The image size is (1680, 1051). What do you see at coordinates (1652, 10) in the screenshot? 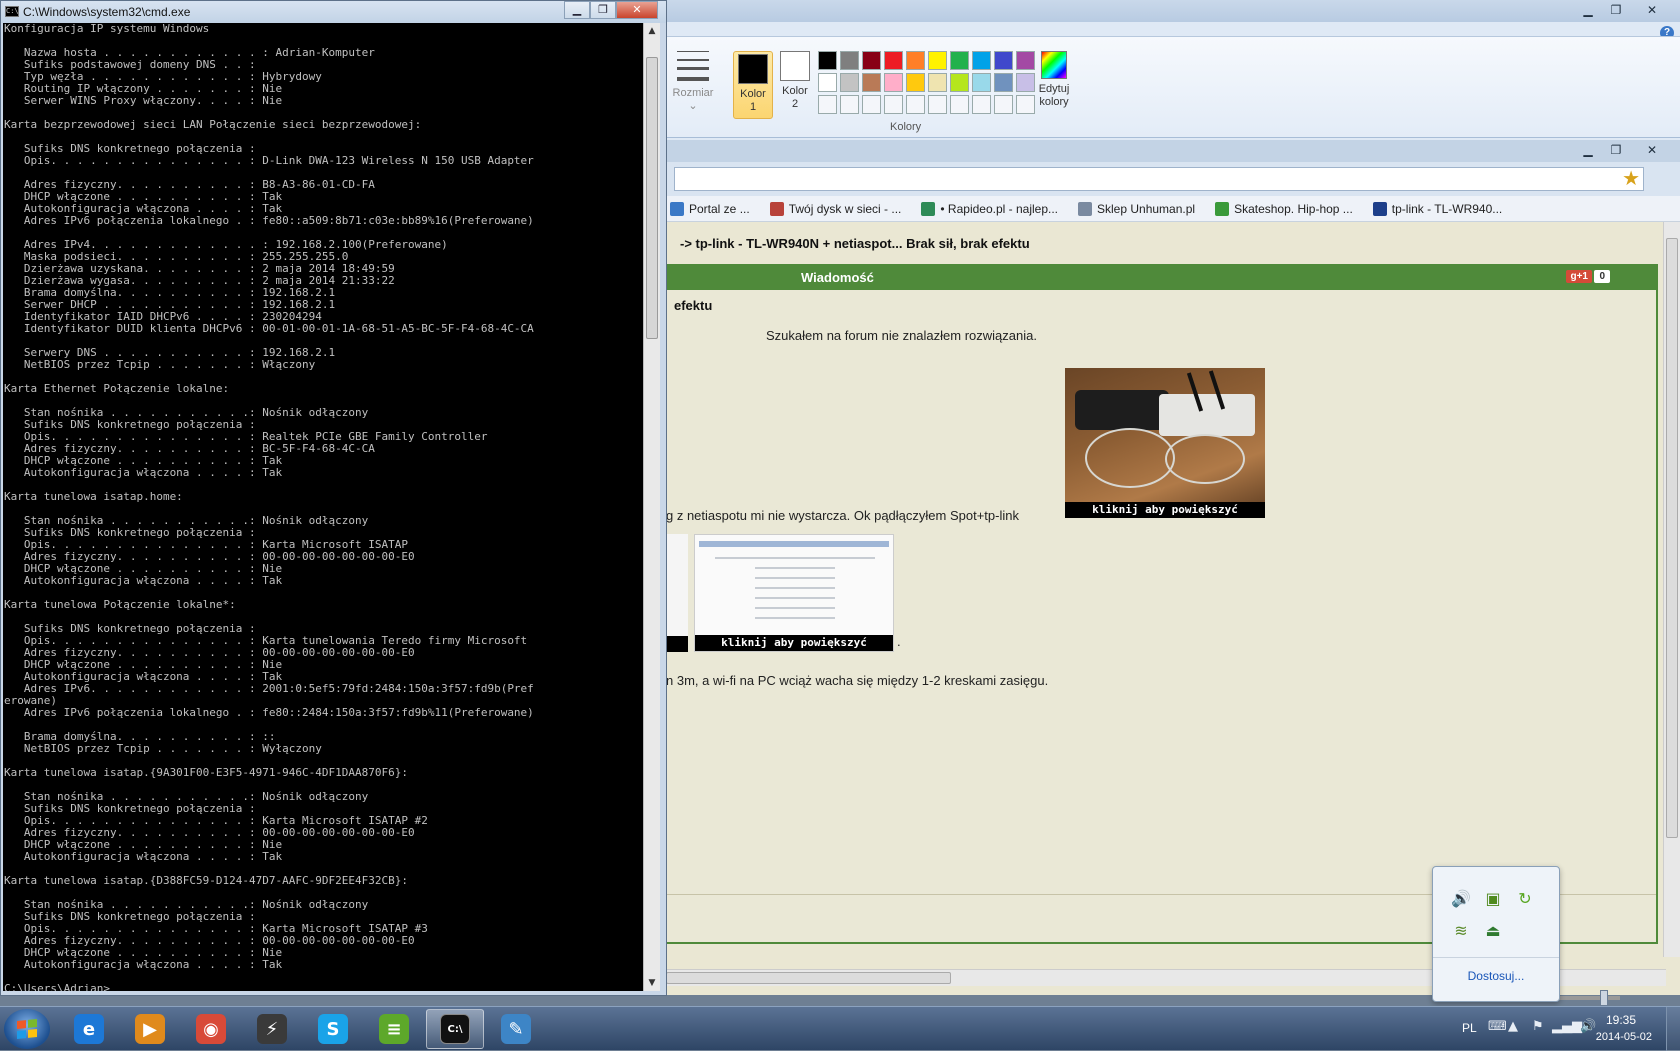
I see `paint-close-button: ✕` at bounding box center [1652, 10].